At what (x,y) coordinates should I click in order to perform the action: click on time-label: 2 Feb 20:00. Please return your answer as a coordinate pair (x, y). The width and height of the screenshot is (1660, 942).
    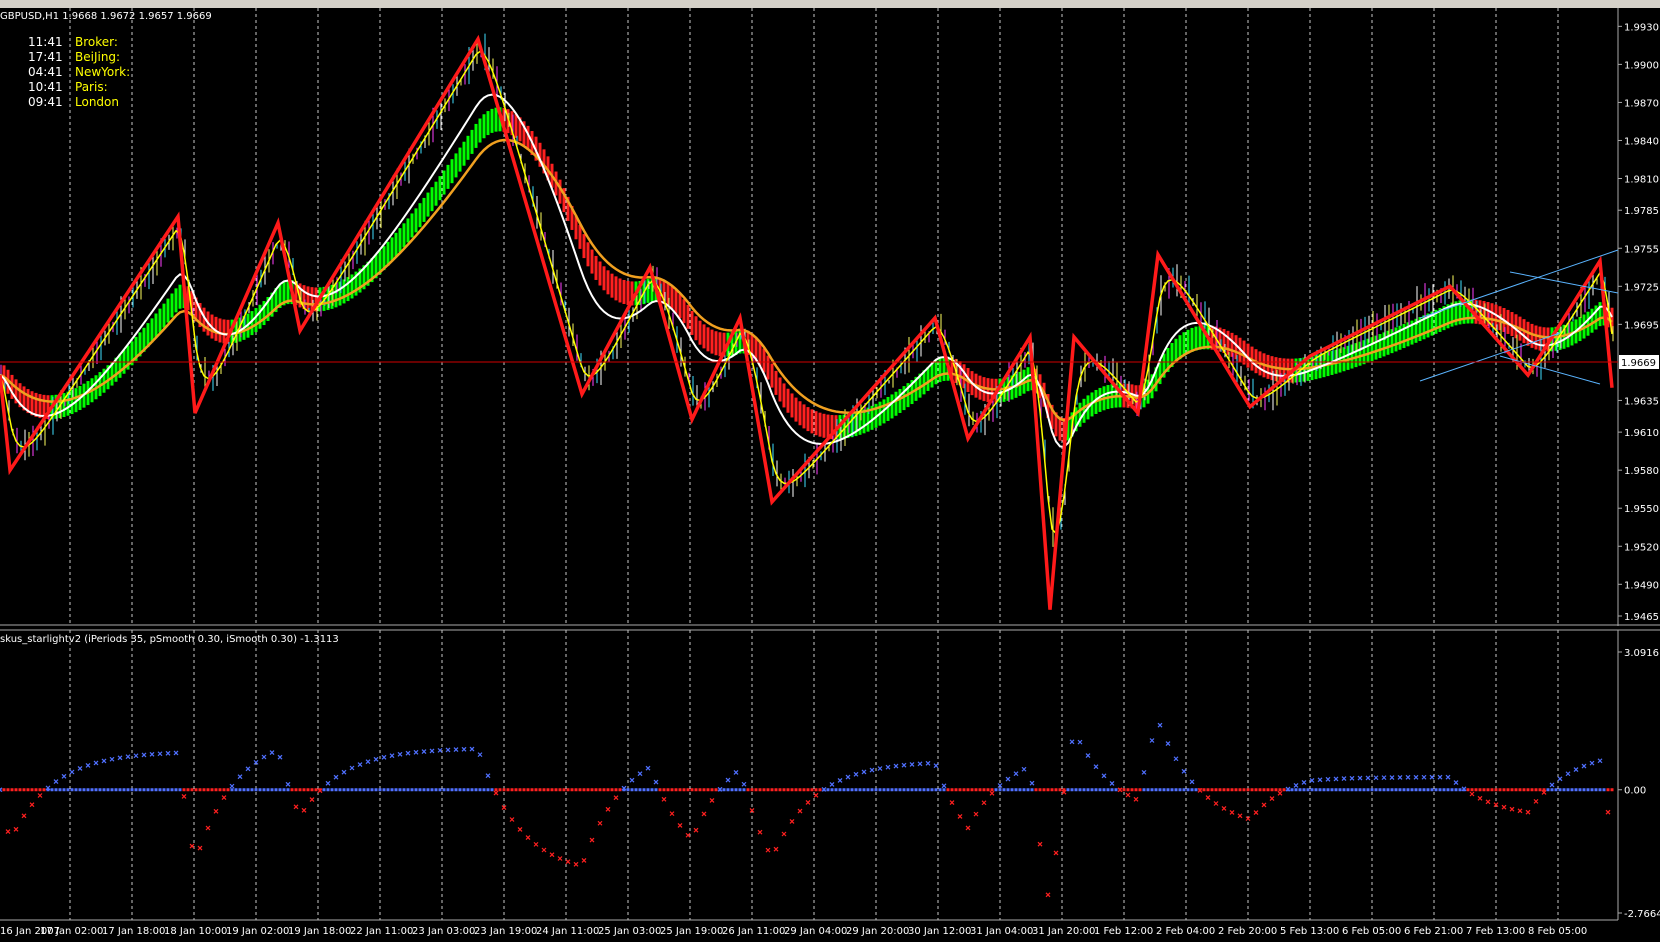
    Looking at the image, I should click on (1247, 931).